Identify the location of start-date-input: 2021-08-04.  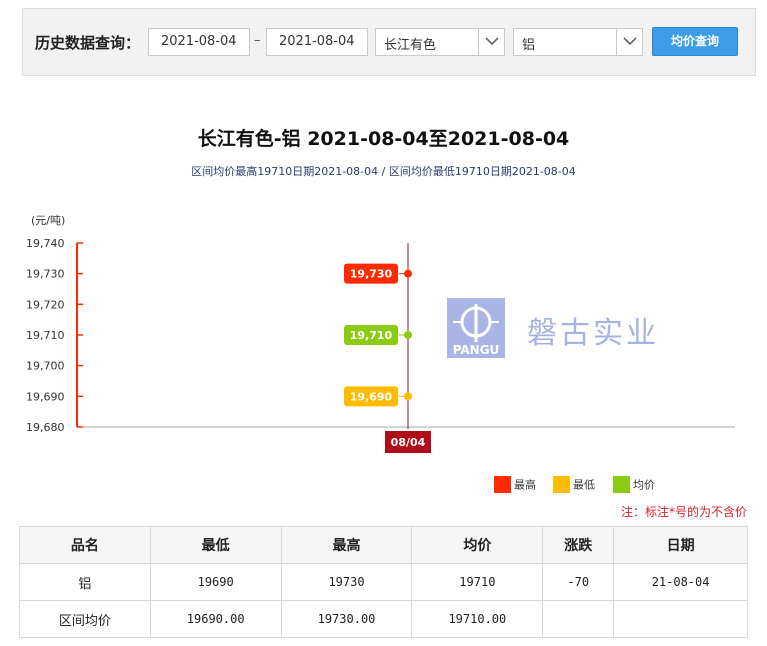
(199, 42).